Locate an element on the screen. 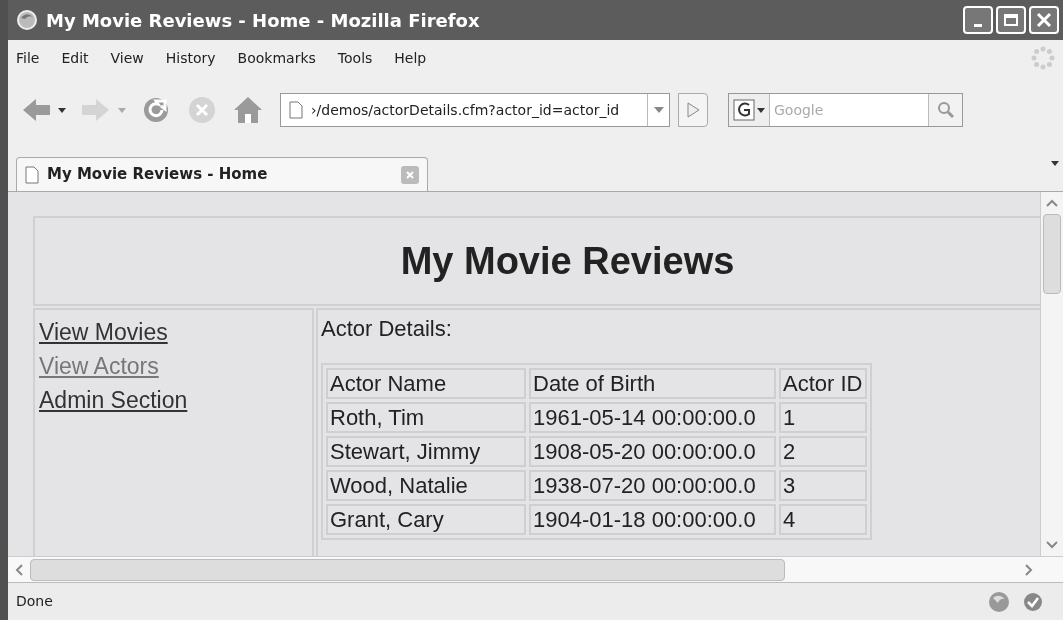 The width and height of the screenshot is (1063, 620). check-icon is located at coordinates (1033, 601).